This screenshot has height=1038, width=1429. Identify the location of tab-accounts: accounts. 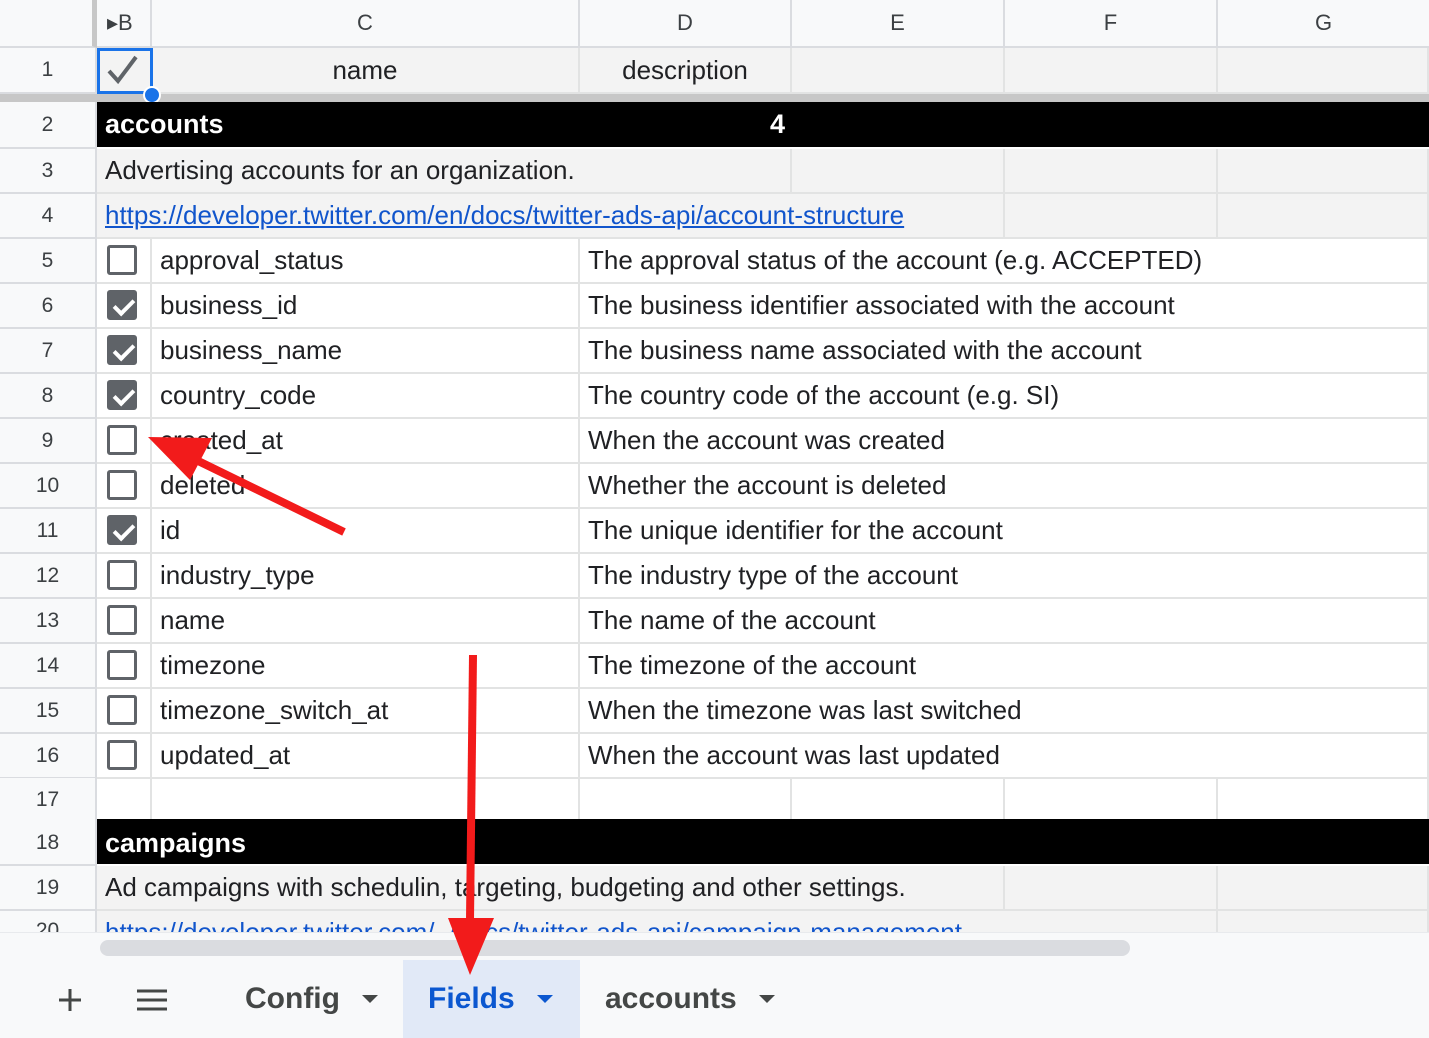
(695, 999).